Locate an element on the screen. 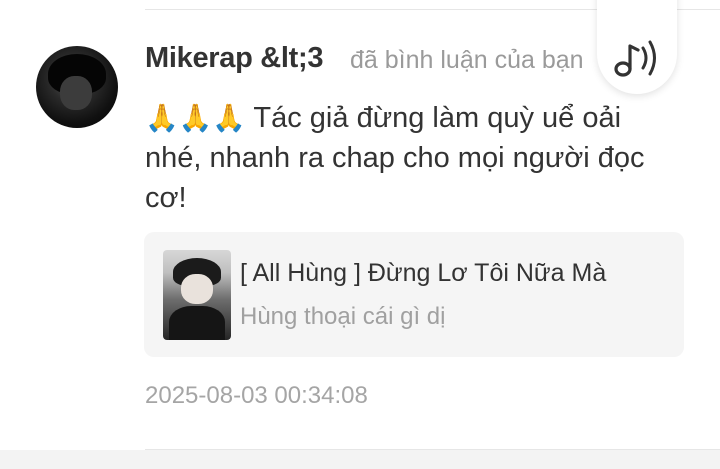 The height and width of the screenshot is (469, 720). comment-timestamp: 2025-08-03 00:34:08 is located at coordinates (256, 395).